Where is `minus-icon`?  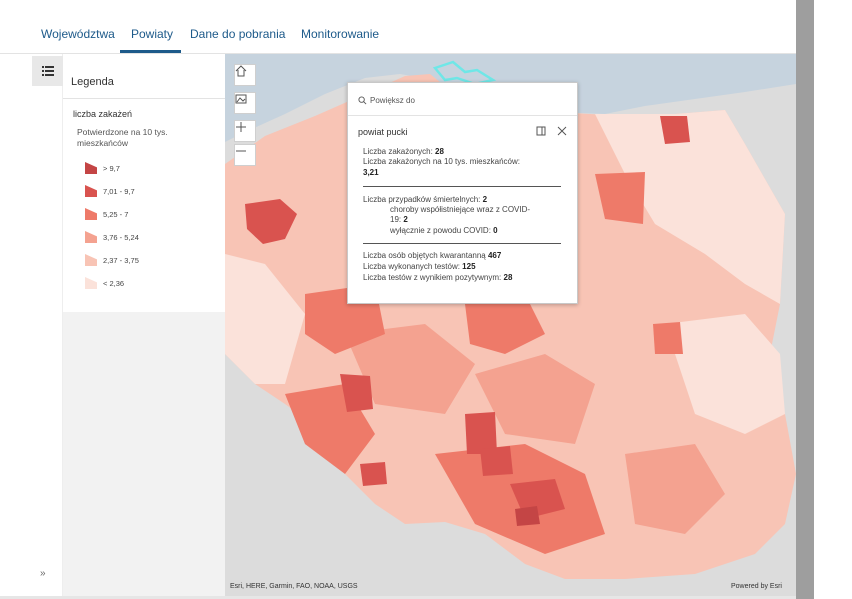 minus-icon is located at coordinates (241, 151).